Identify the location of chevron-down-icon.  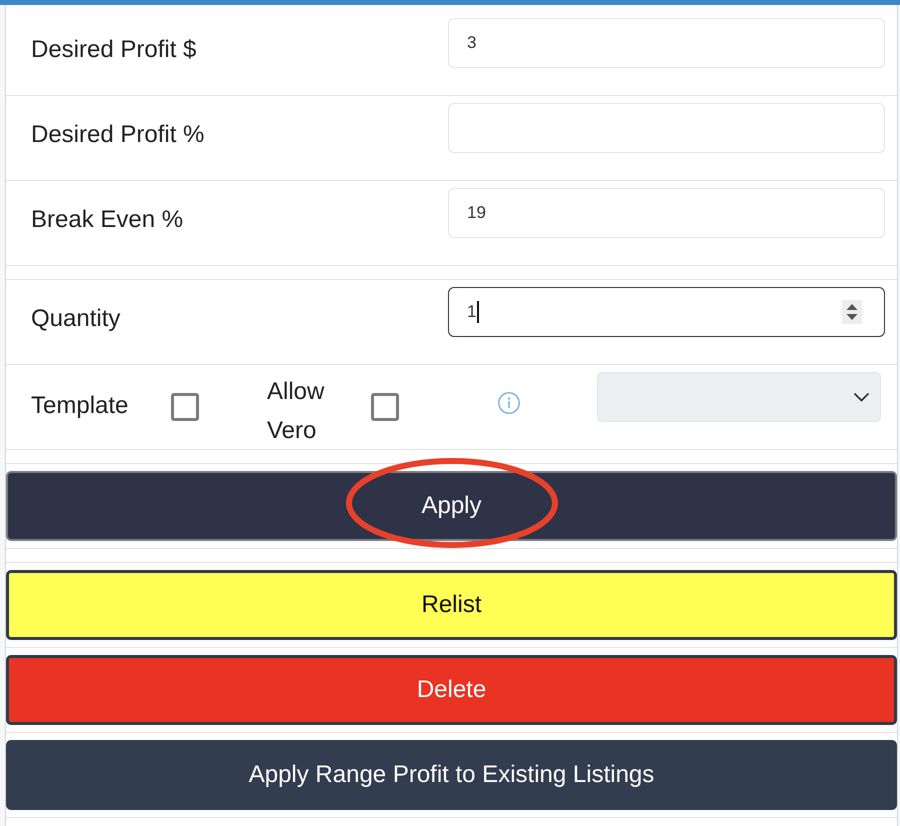
(861, 397).